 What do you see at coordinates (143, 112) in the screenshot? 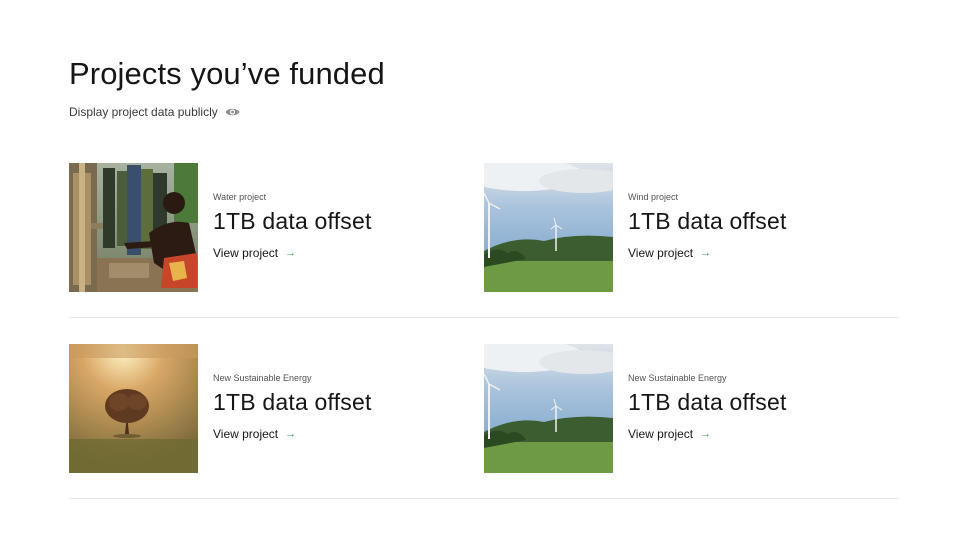
I see `display-publicly-label: Display project data publicly` at bounding box center [143, 112].